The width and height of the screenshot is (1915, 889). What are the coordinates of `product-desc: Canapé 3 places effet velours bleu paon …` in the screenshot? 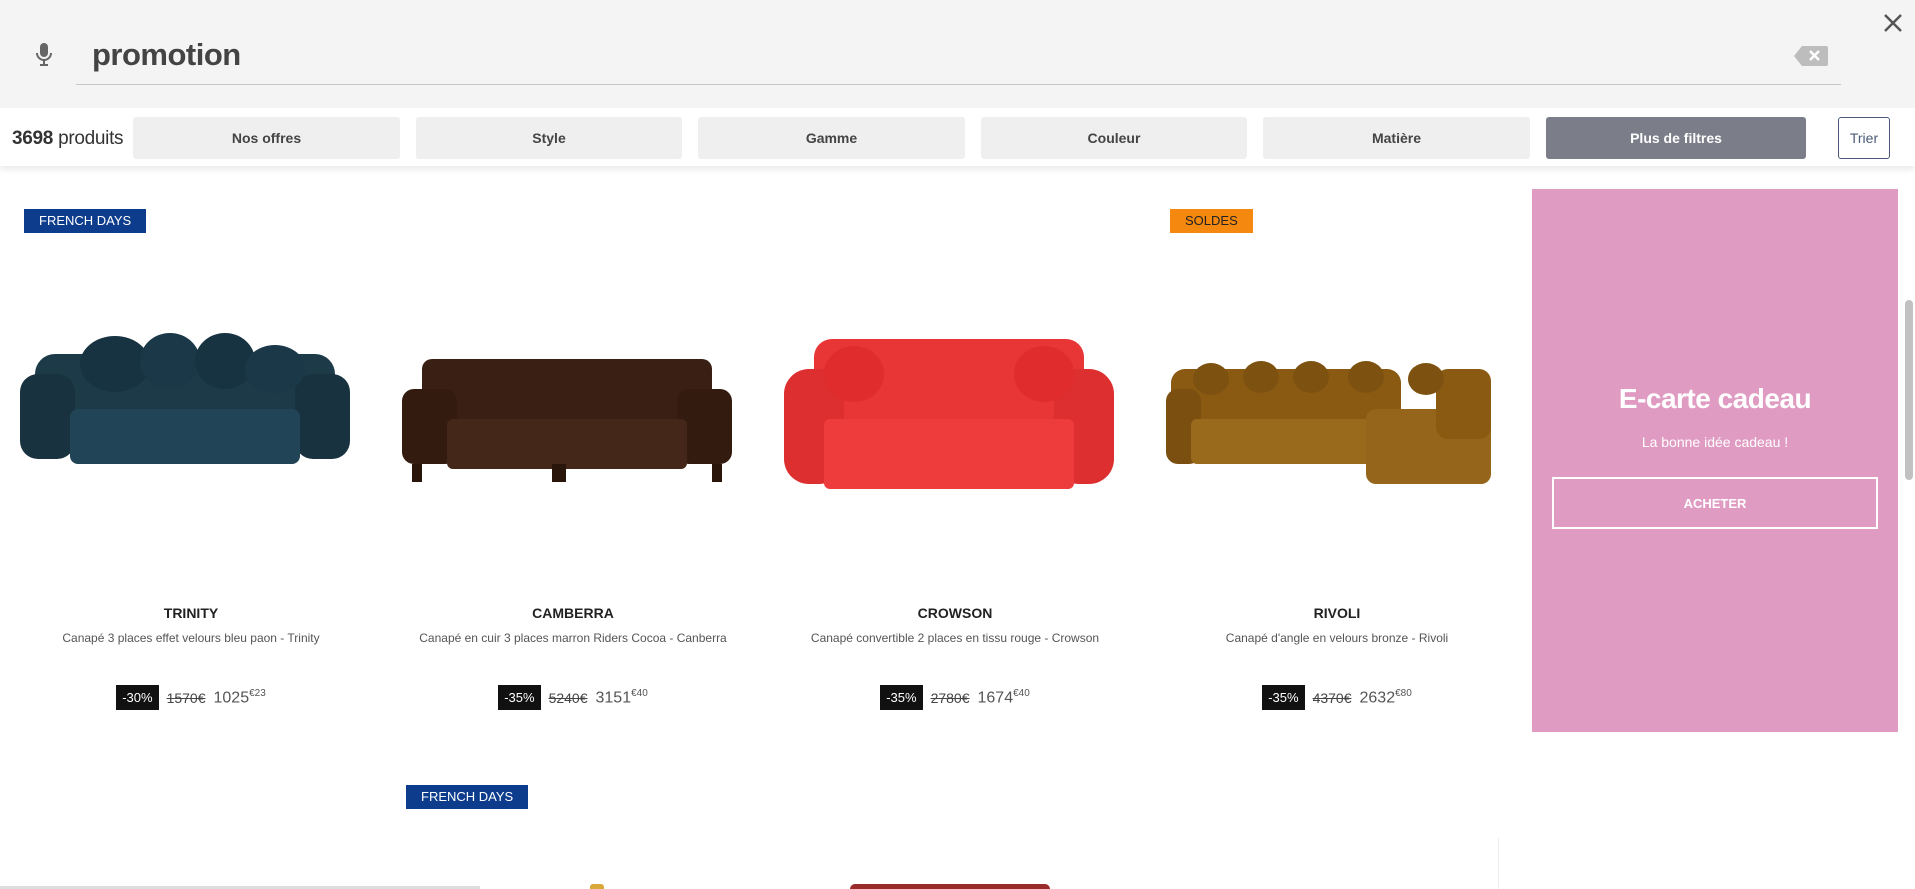 It's located at (191, 638).